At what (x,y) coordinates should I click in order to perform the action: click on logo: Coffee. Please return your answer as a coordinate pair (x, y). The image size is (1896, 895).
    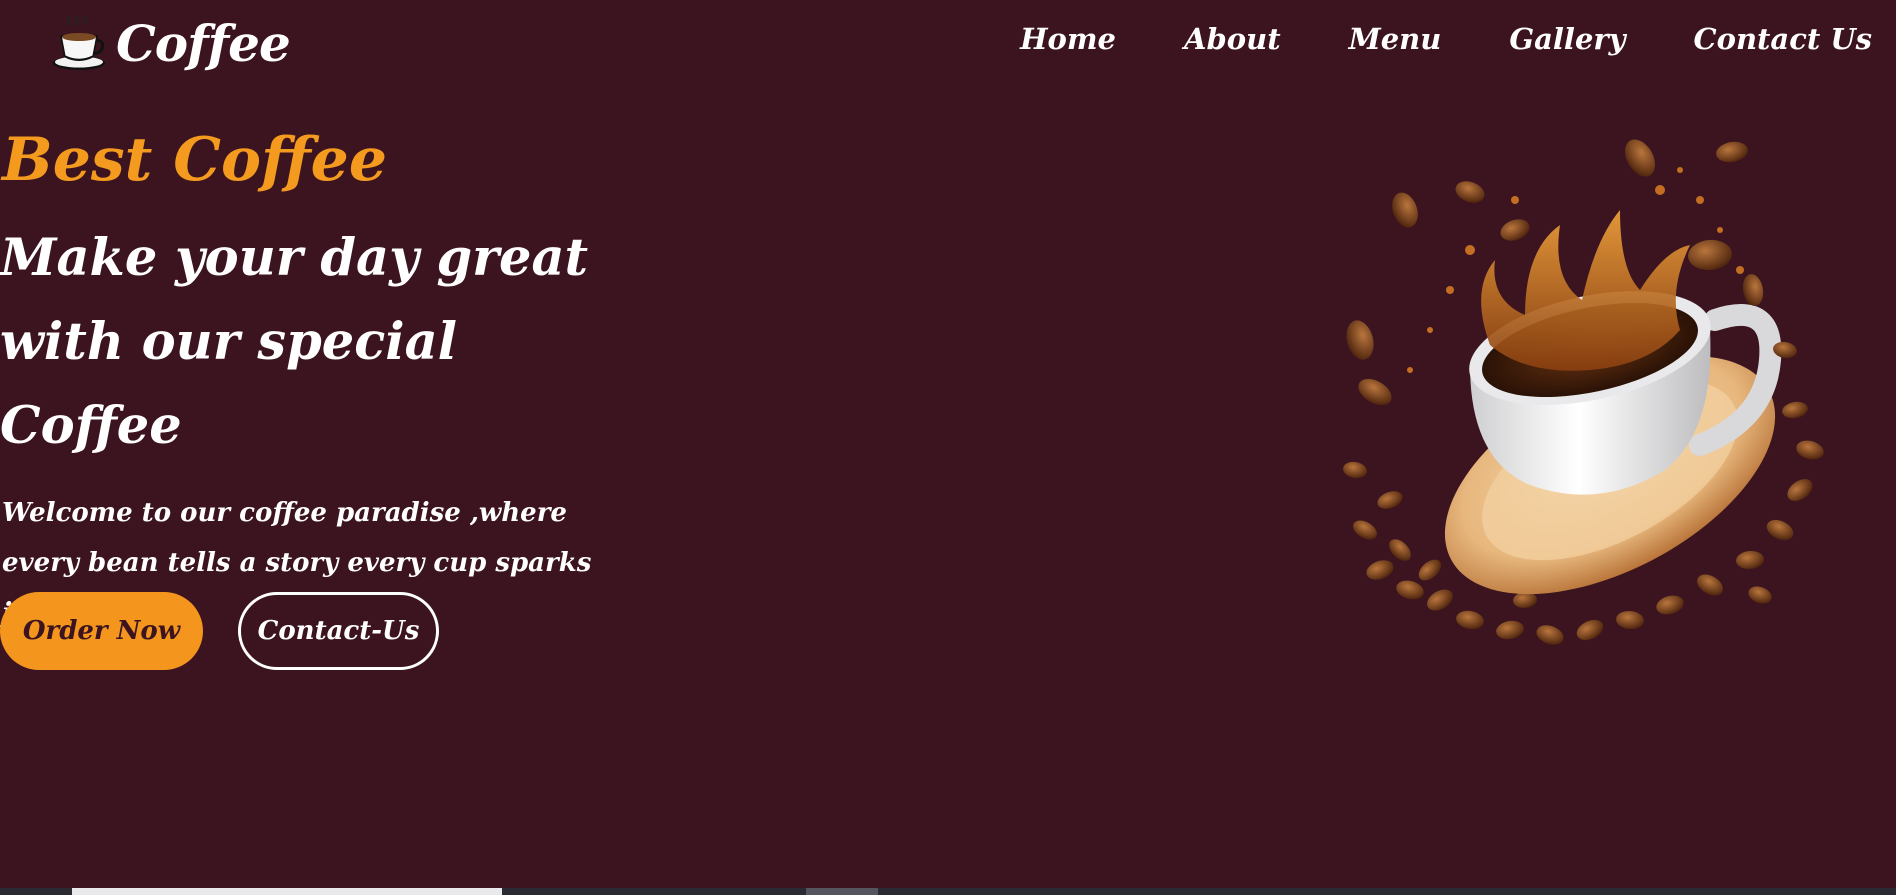
    Looking at the image, I should click on (170, 43).